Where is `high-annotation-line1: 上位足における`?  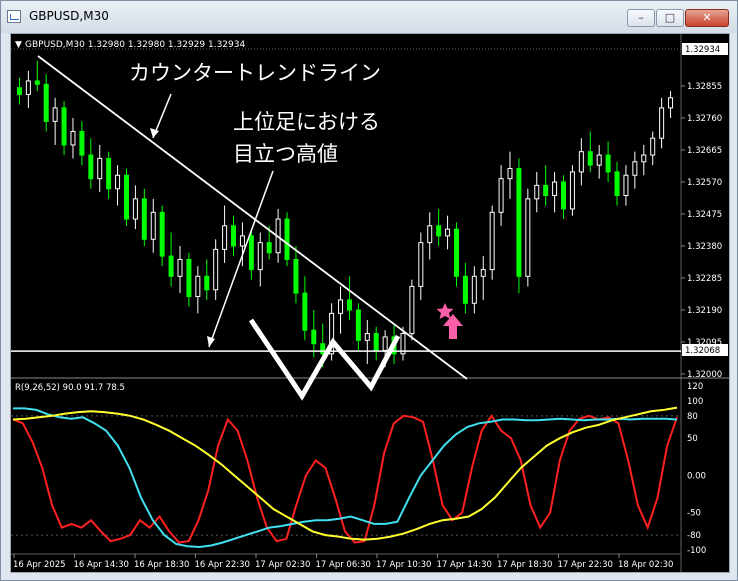 high-annotation-line1: 上位足における is located at coordinates (306, 122).